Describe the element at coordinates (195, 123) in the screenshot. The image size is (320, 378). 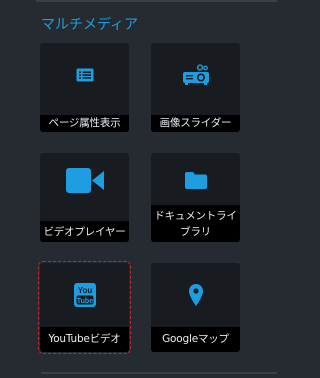
I see `tile-label: 画像スライダー` at that location.